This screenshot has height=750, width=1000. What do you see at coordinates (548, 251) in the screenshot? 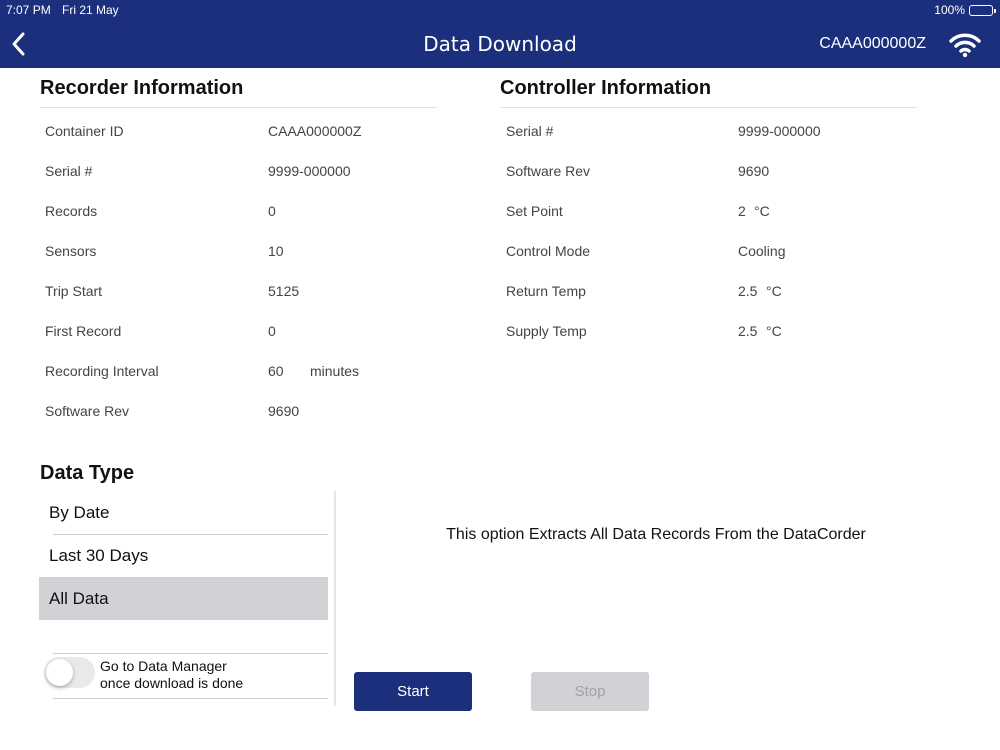
I see `row-label: Control Mode` at bounding box center [548, 251].